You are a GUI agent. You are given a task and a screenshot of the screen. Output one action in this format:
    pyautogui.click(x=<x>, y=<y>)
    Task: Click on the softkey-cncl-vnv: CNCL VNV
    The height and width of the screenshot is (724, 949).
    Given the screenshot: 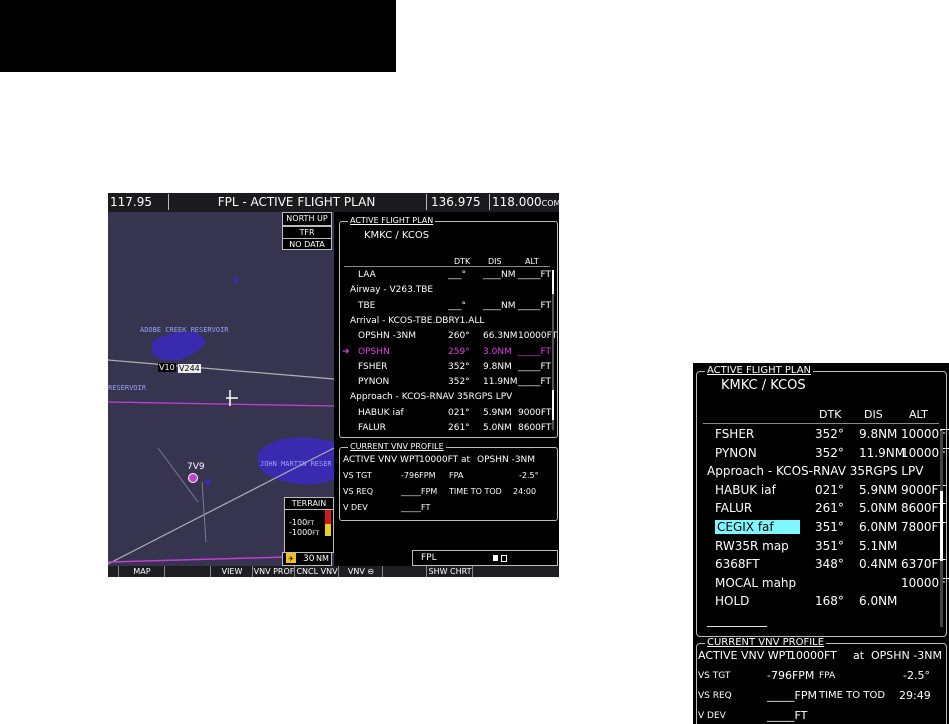 What is the action you would take?
    pyautogui.click(x=316, y=571)
    